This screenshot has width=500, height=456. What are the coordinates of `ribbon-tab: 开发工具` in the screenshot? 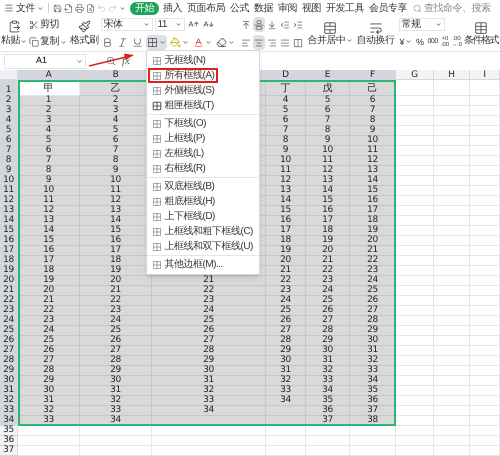 It's located at (345, 8).